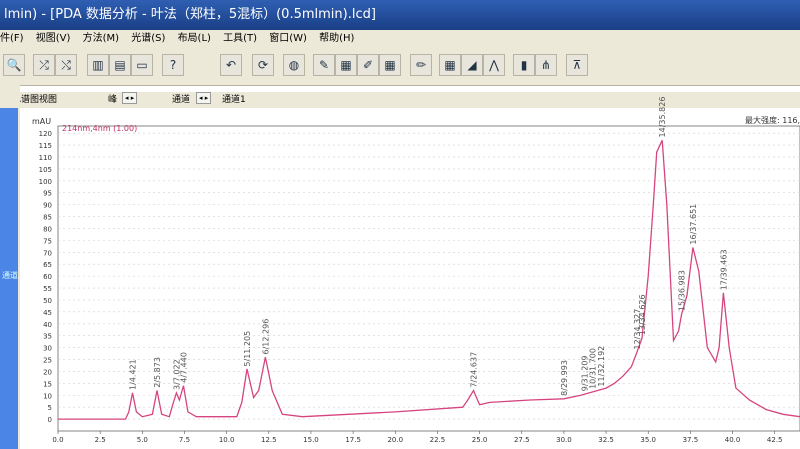  Describe the element at coordinates (157, 372) in the screenshot. I see `peak-label: 2/5.873` at that location.